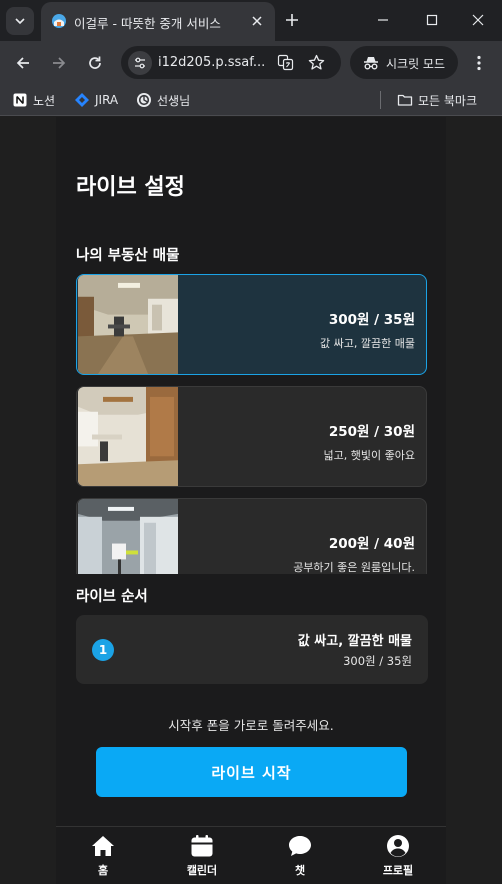  Describe the element at coordinates (251, 100) in the screenshot. I see `bookmarks-bar: 노션 JIRA 선생님 모든 북마크` at that location.